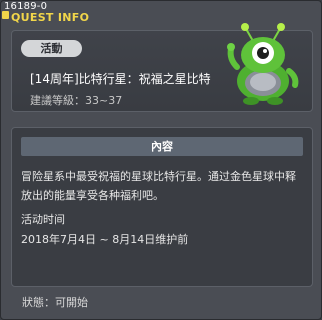  I want to click on event-time-label: 活动时间, so click(43, 219).